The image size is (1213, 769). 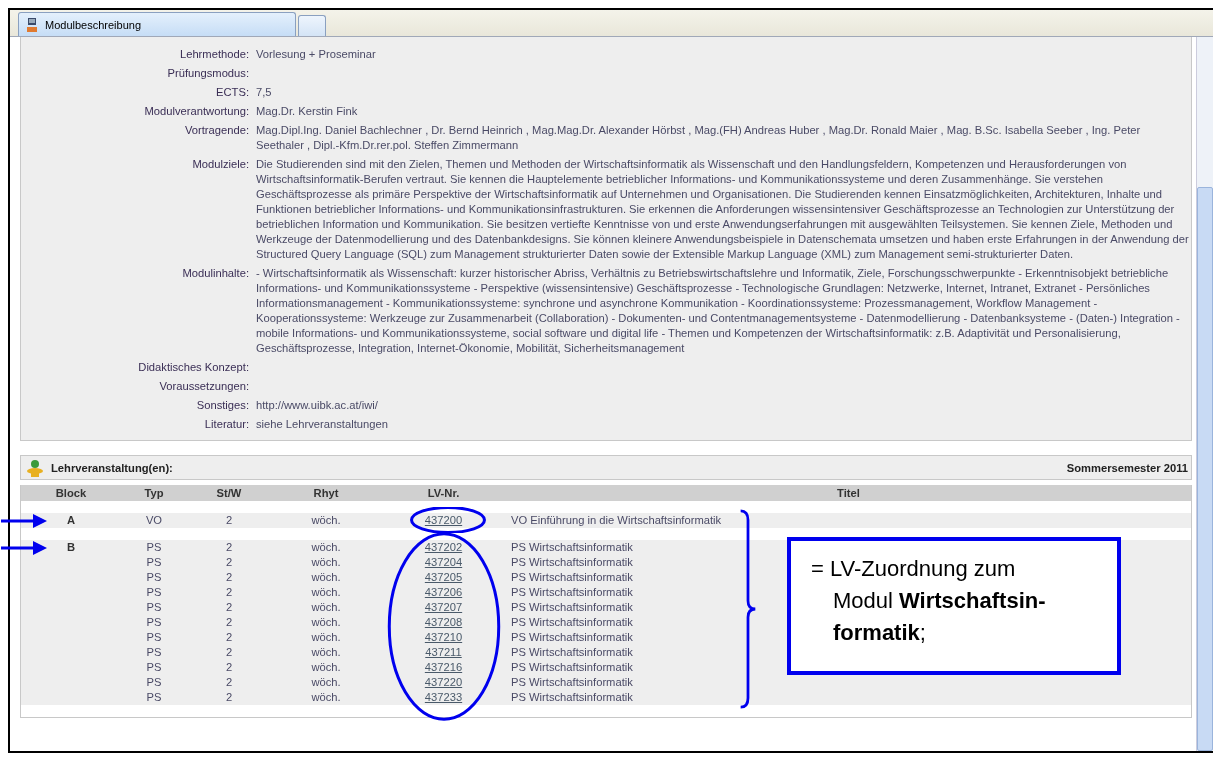 What do you see at coordinates (71, 547) in the screenshot?
I see `block-cell: B` at bounding box center [71, 547].